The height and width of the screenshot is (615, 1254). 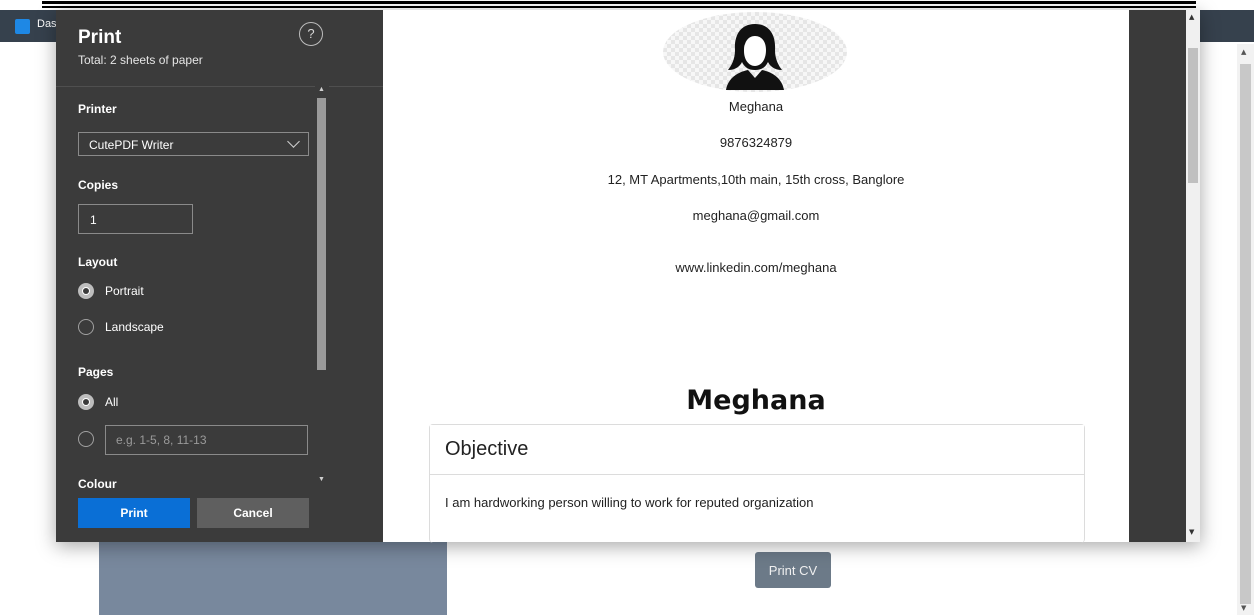 I want to click on settings-scrollbar: ▲ ▼, so click(x=322, y=286).